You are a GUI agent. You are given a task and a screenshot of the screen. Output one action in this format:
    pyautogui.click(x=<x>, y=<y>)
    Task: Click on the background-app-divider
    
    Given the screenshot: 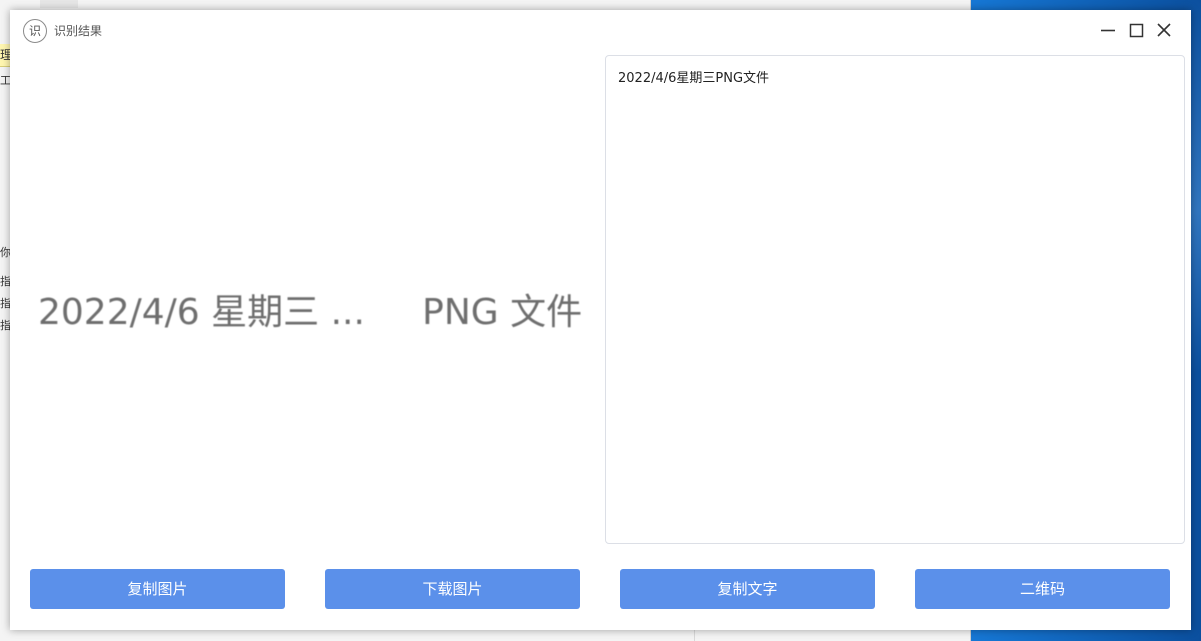 What is the action you would take?
    pyautogui.click(x=694, y=635)
    